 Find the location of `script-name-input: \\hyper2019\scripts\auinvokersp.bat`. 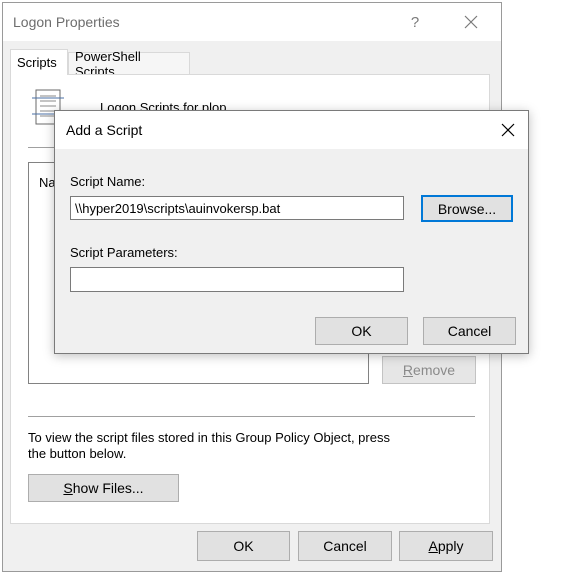

script-name-input: \\hyper2019\scripts\auinvokersp.bat is located at coordinates (237, 208).